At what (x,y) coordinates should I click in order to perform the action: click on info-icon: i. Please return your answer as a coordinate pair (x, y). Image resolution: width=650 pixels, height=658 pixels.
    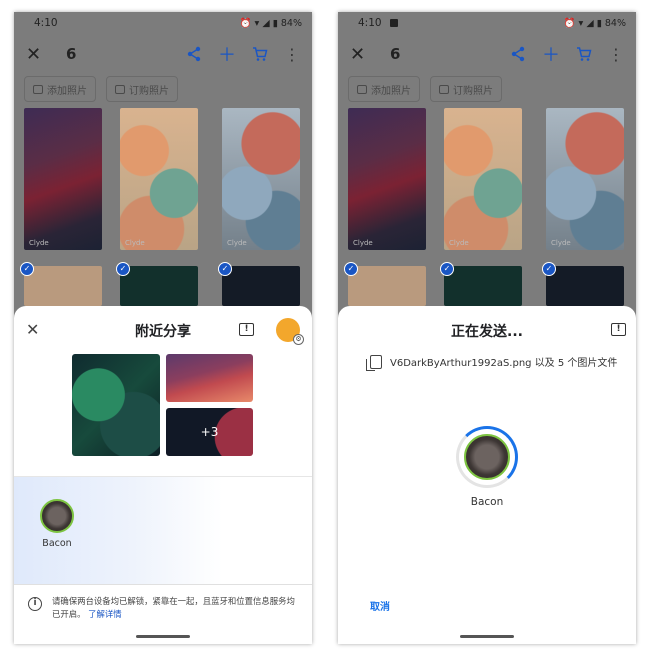
    Looking at the image, I should click on (35, 604).